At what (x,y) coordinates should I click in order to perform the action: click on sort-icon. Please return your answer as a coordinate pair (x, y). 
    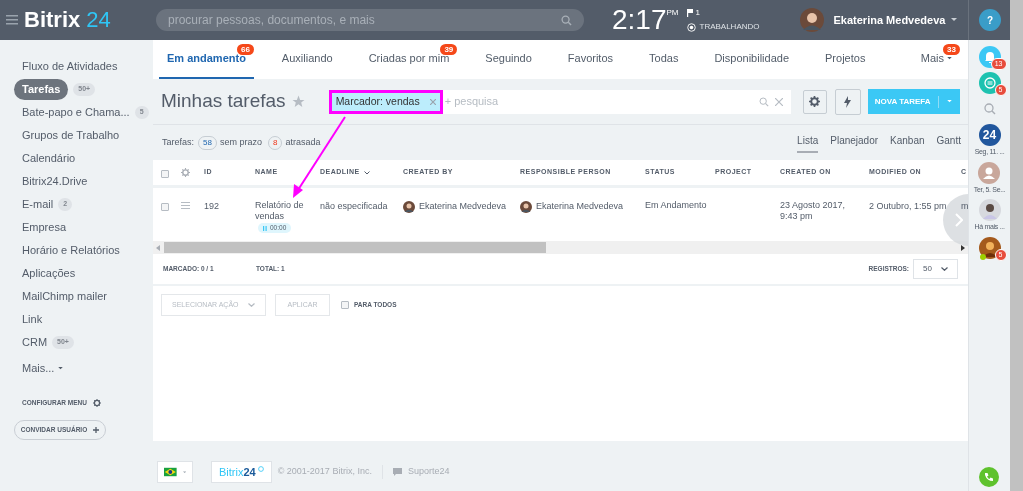
    Looking at the image, I should click on (366, 172).